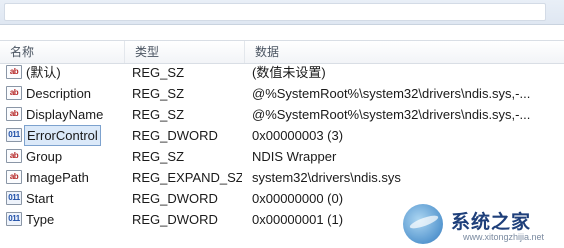 The image size is (564, 248). What do you see at coordinates (326, 177) in the screenshot?
I see `value-data: system32\drivers\ndis.sys` at bounding box center [326, 177].